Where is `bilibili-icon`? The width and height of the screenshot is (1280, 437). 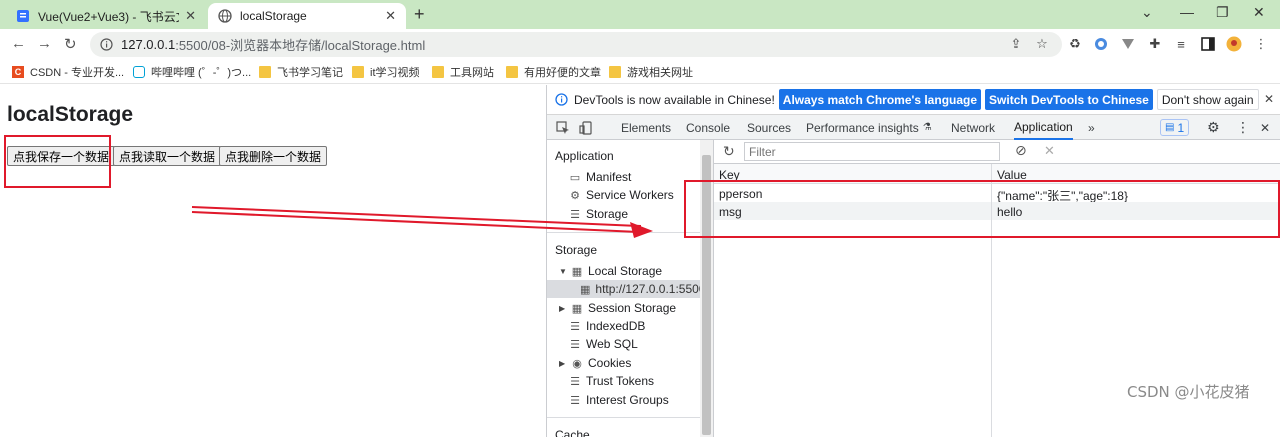
bilibili-icon is located at coordinates (139, 72).